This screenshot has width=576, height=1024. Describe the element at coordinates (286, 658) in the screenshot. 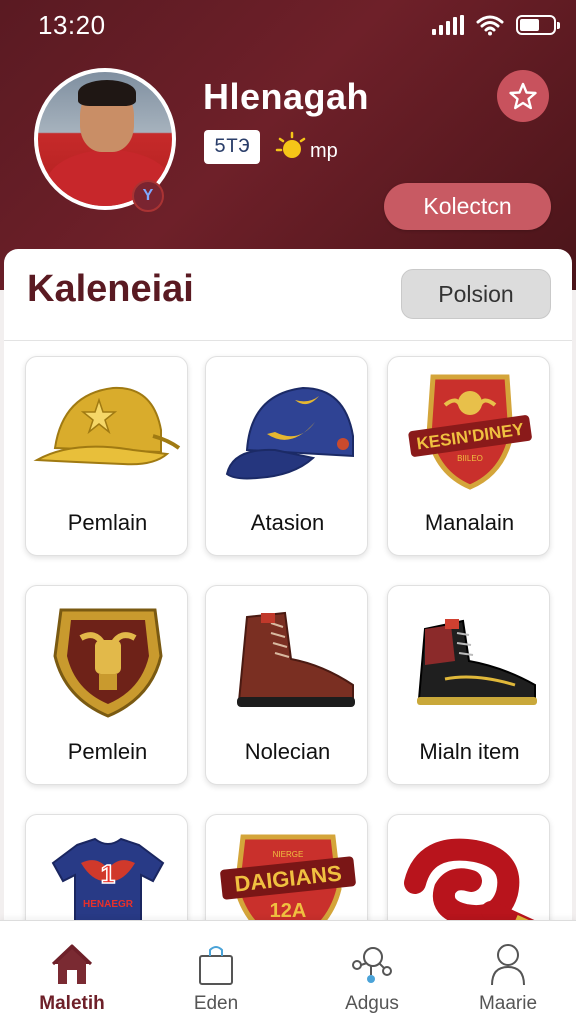

I see `brown-boot-icon` at that location.